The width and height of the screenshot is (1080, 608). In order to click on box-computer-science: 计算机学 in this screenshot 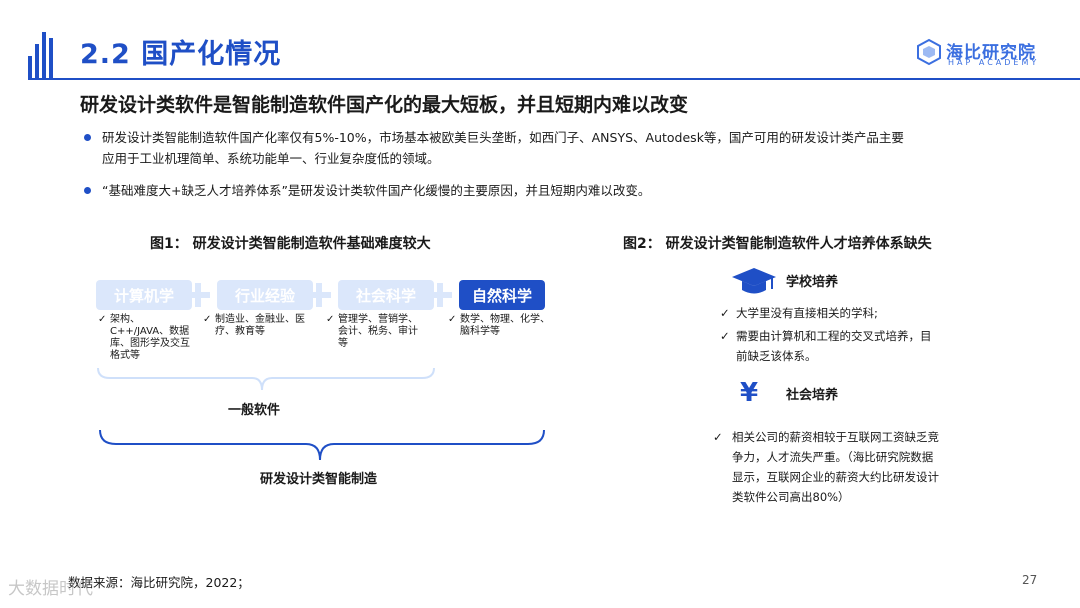, I will do `click(144, 295)`.